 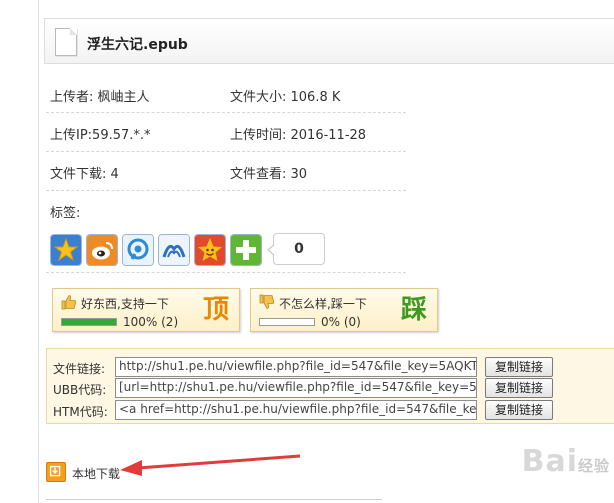 What do you see at coordinates (549, 461) in the screenshot?
I see `watermark-text: Bai` at bounding box center [549, 461].